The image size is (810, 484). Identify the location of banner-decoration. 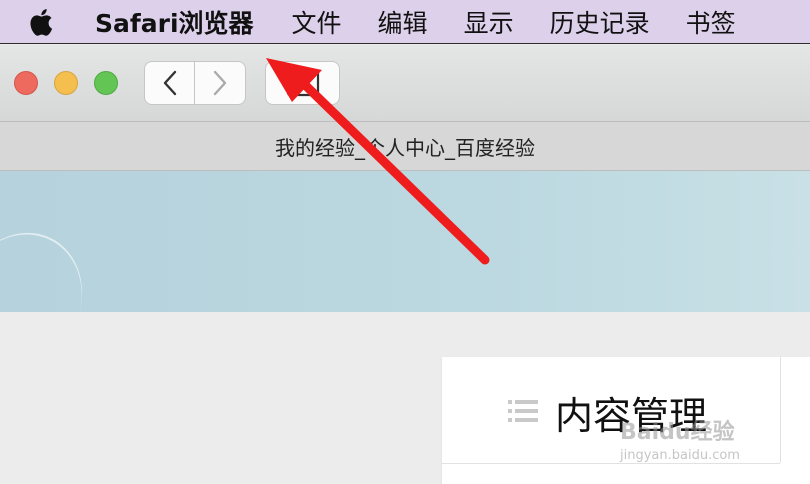
(52, 262).